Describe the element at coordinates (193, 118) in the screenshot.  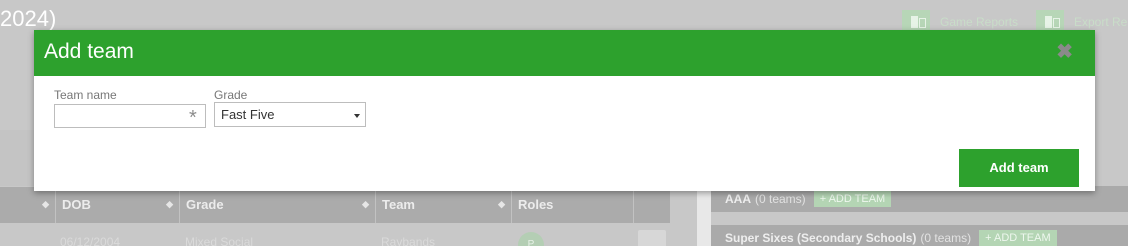
I see `required-asterisk-icon: *` at that location.